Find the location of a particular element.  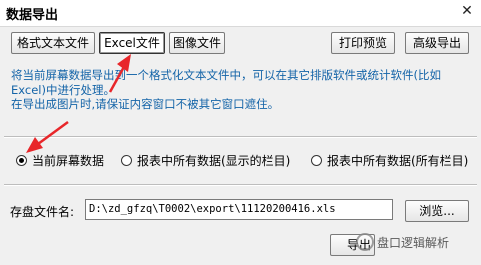

tab-formatted-text: 格式文本文件 is located at coordinates (53, 43).